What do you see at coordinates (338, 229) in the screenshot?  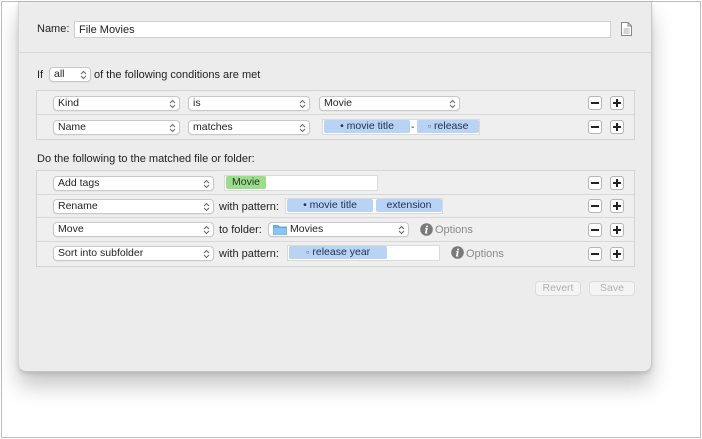 I see `folder-select: Movies` at bounding box center [338, 229].